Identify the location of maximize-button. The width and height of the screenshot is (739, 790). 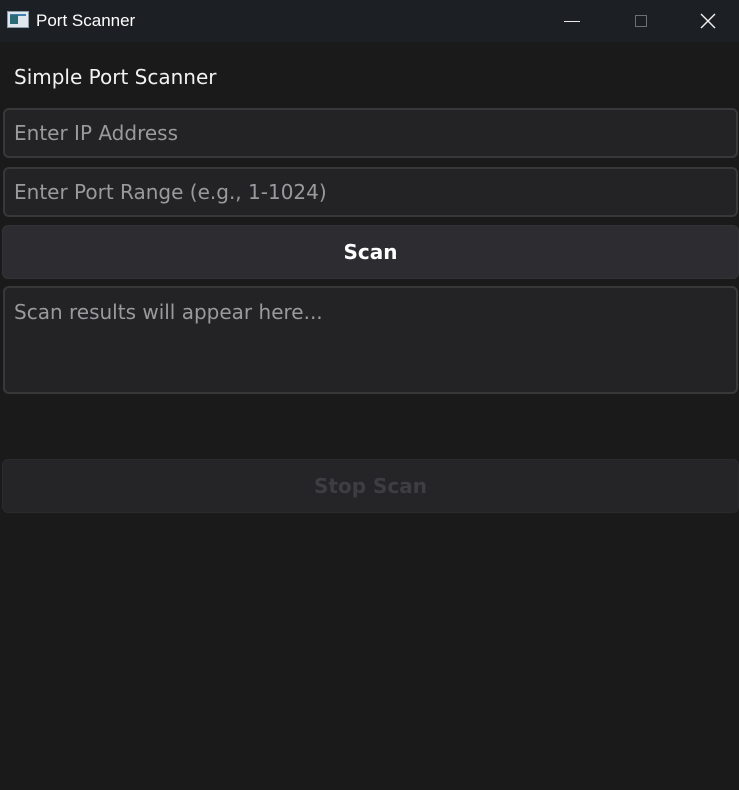
(641, 21).